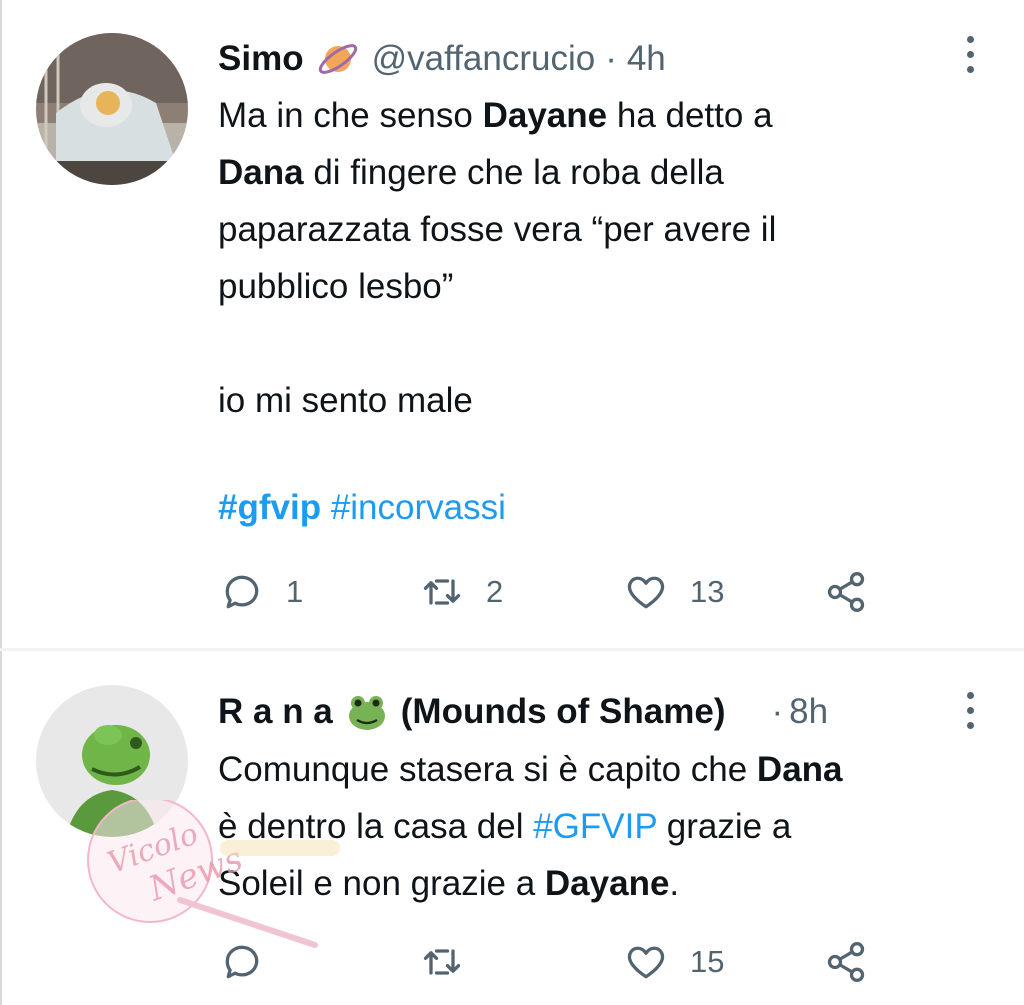 The width and height of the screenshot is (1024, 1005). I want to click on timestamp: 8h, so click(808, 712).